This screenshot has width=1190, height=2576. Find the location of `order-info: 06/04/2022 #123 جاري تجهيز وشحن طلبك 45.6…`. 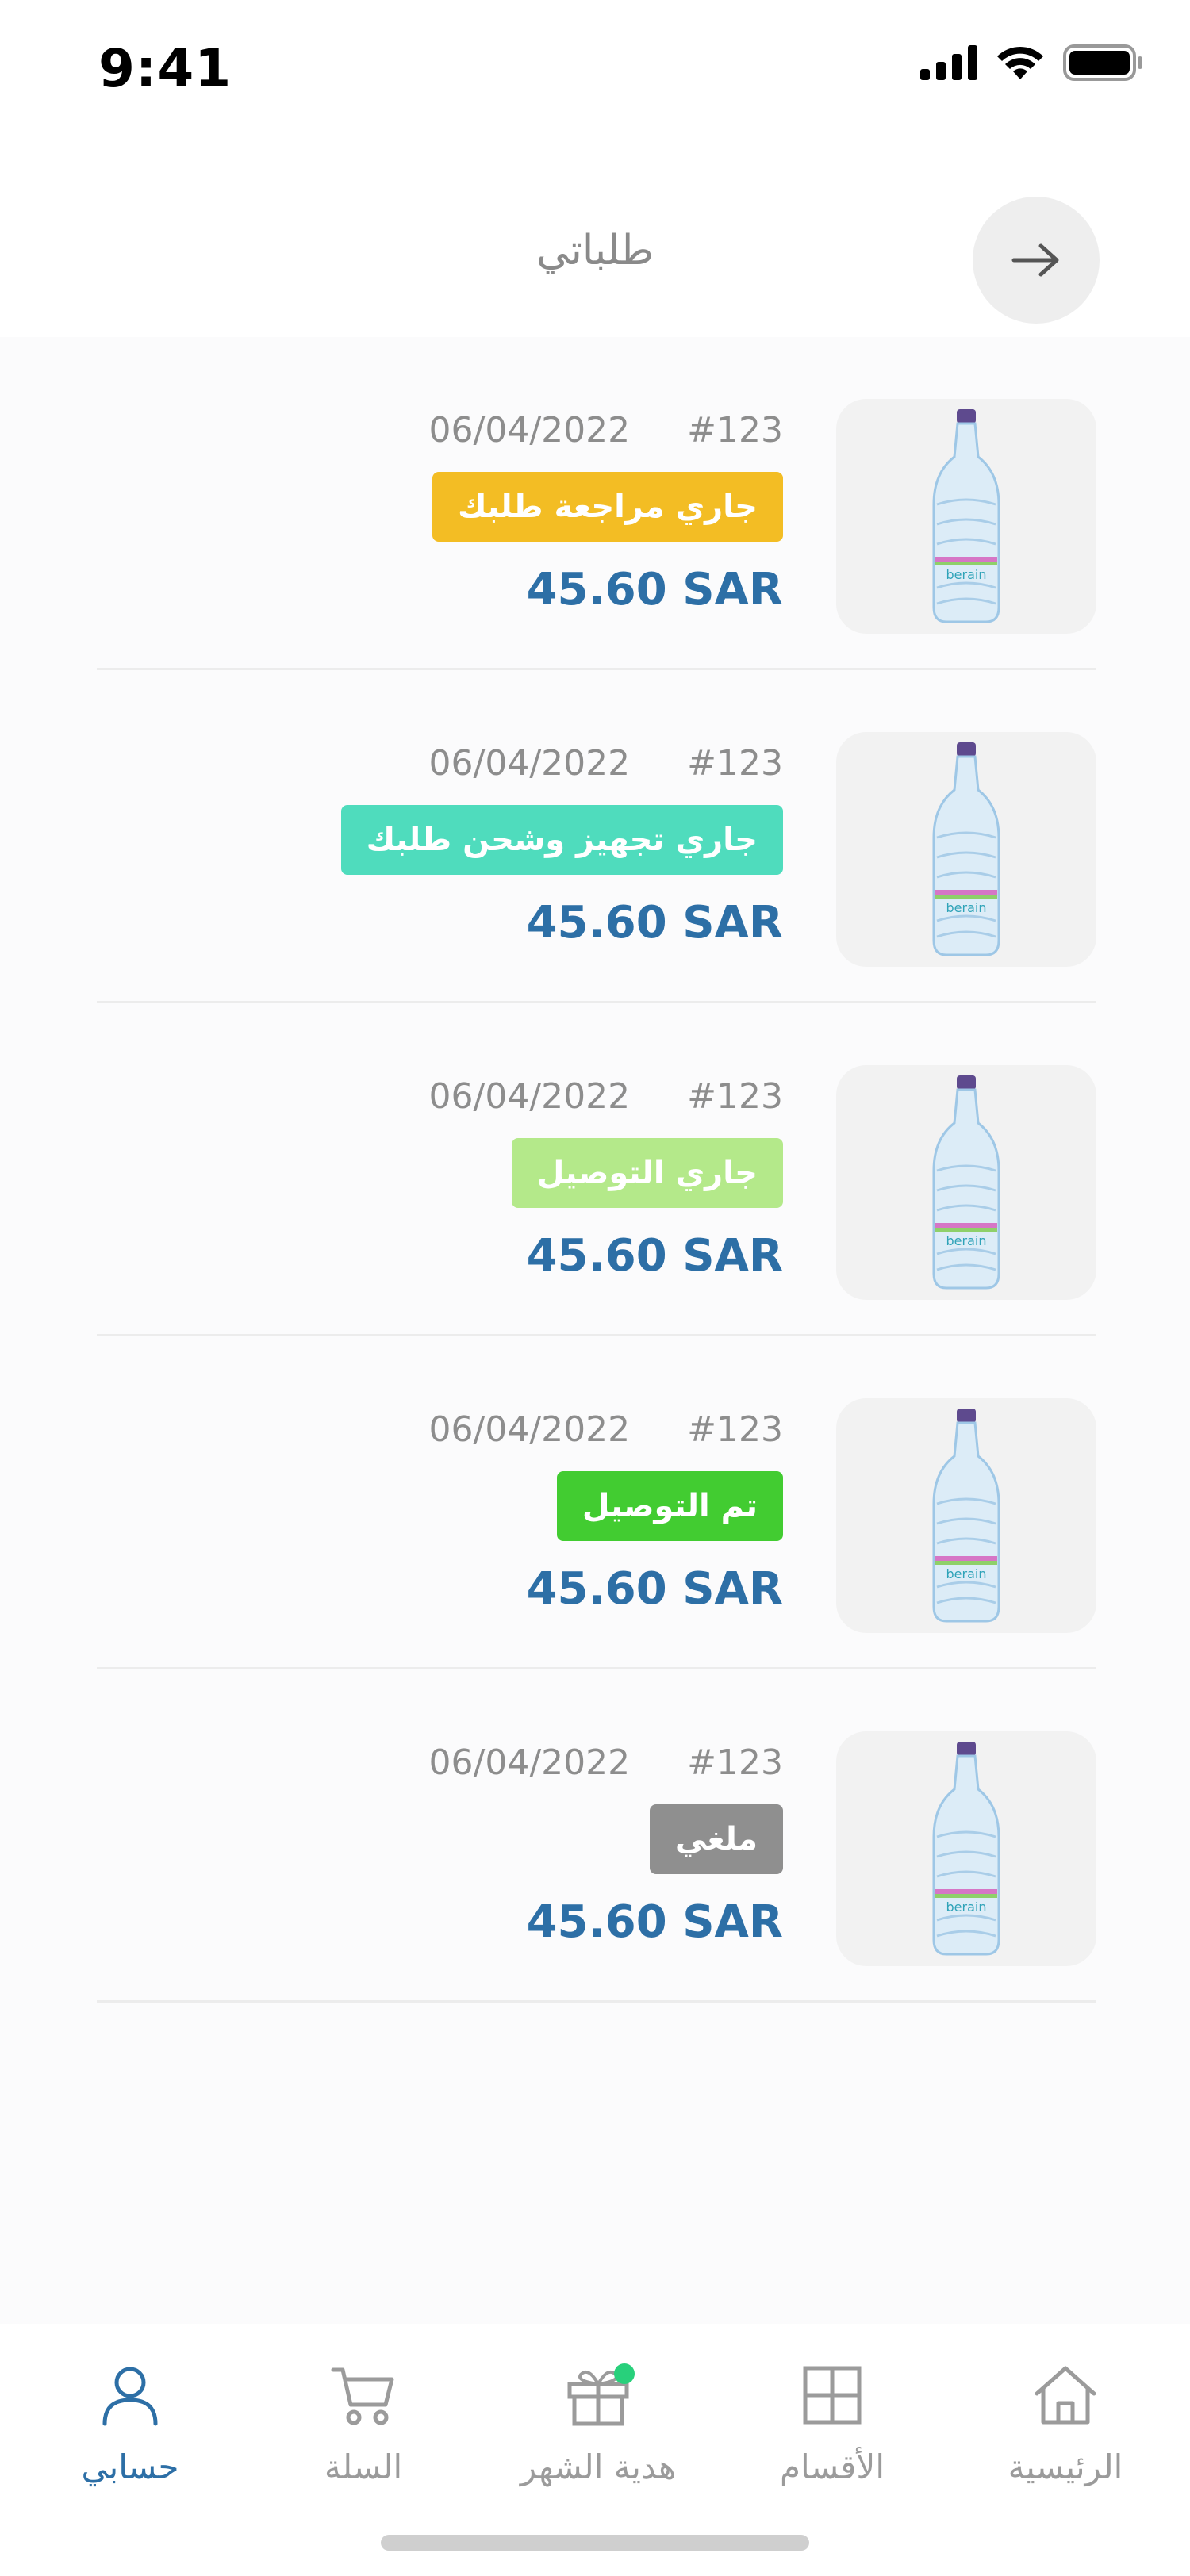

order-info: 06/04/2022 #123 جاري تجهيز وشحن طلبك 45.6… is located at coordinates (545, 846).